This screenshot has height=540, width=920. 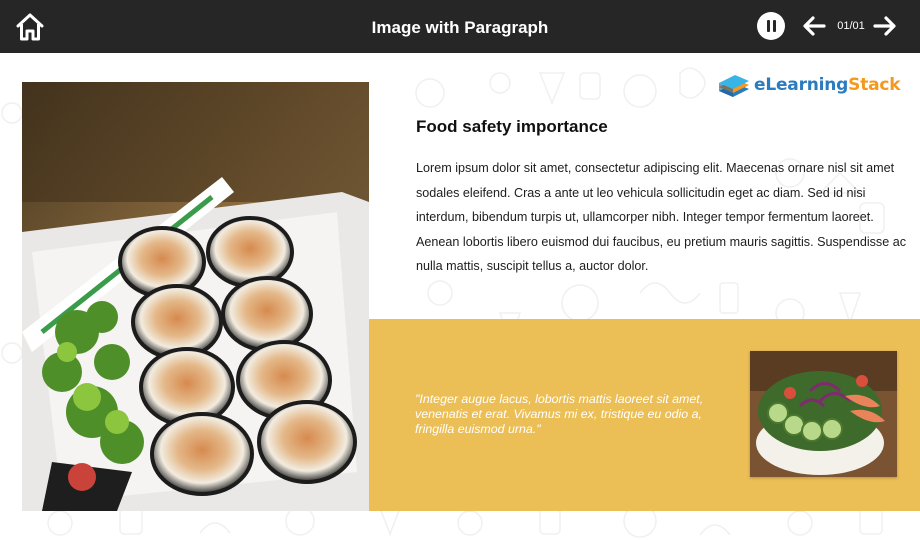 I want to click on elearningstack-logo: eLearningStack, so click(x=809, y=86).